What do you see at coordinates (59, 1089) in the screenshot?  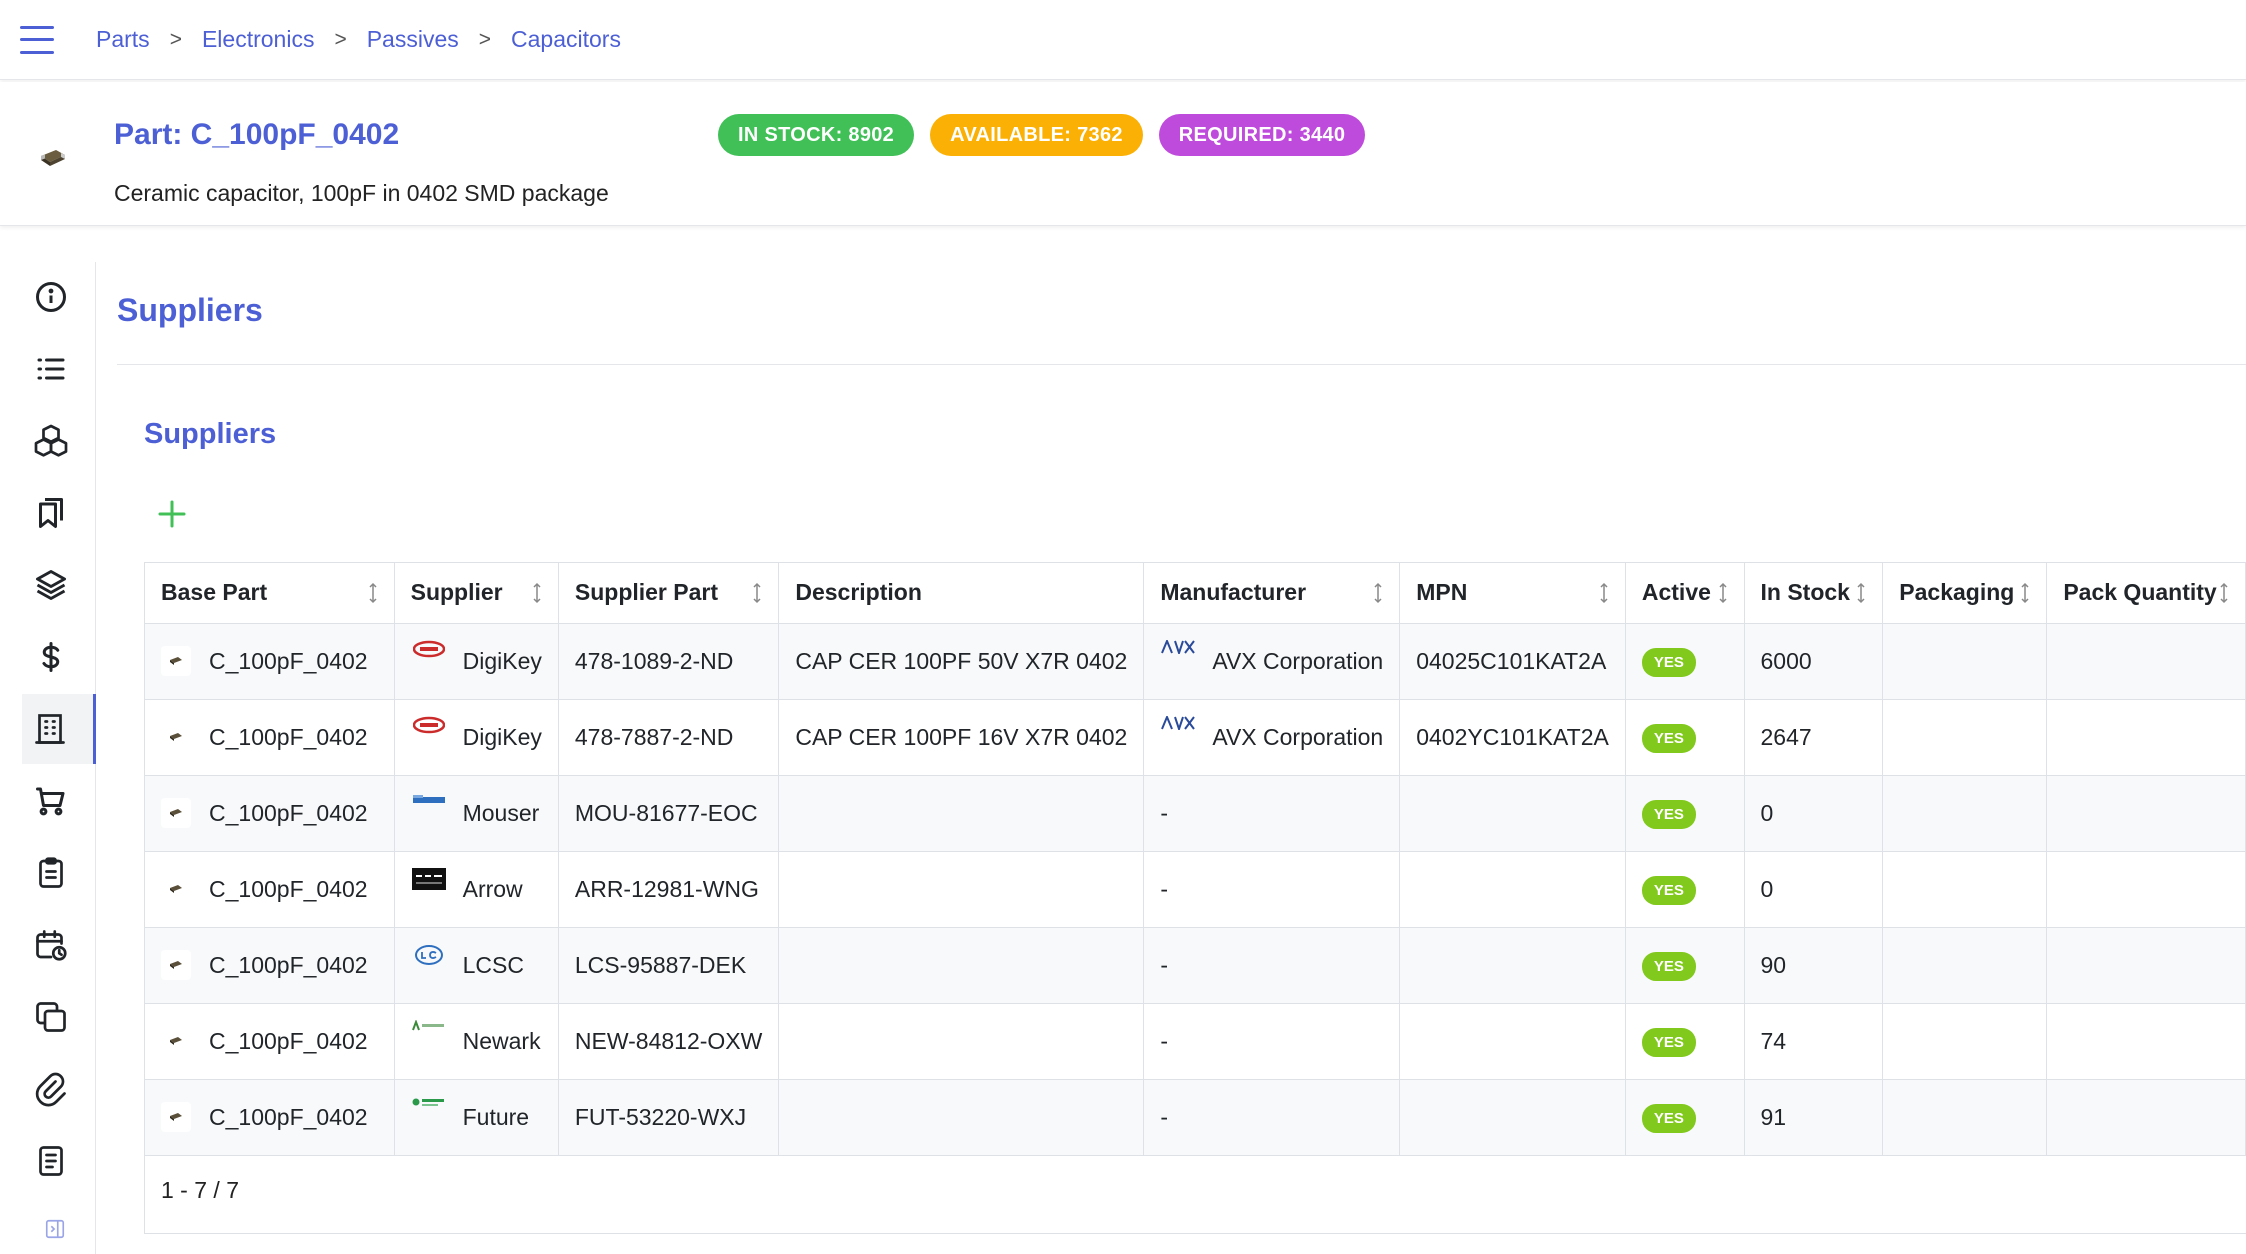 I see `sidebar-item-attachments` at bounding box center [59, 1089].